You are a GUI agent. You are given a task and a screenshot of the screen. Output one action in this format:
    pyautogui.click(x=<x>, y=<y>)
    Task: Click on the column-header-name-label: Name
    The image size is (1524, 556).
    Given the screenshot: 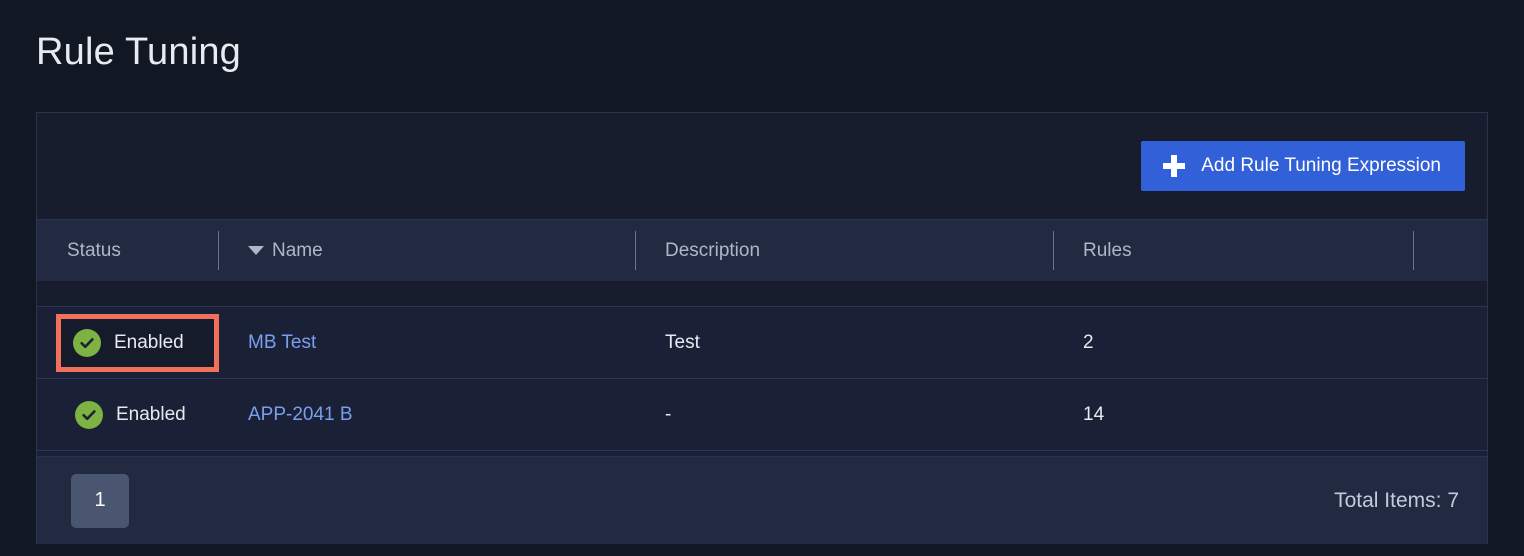 What is the action you would take?
    pyautogui.click(x=297, y=250)
    